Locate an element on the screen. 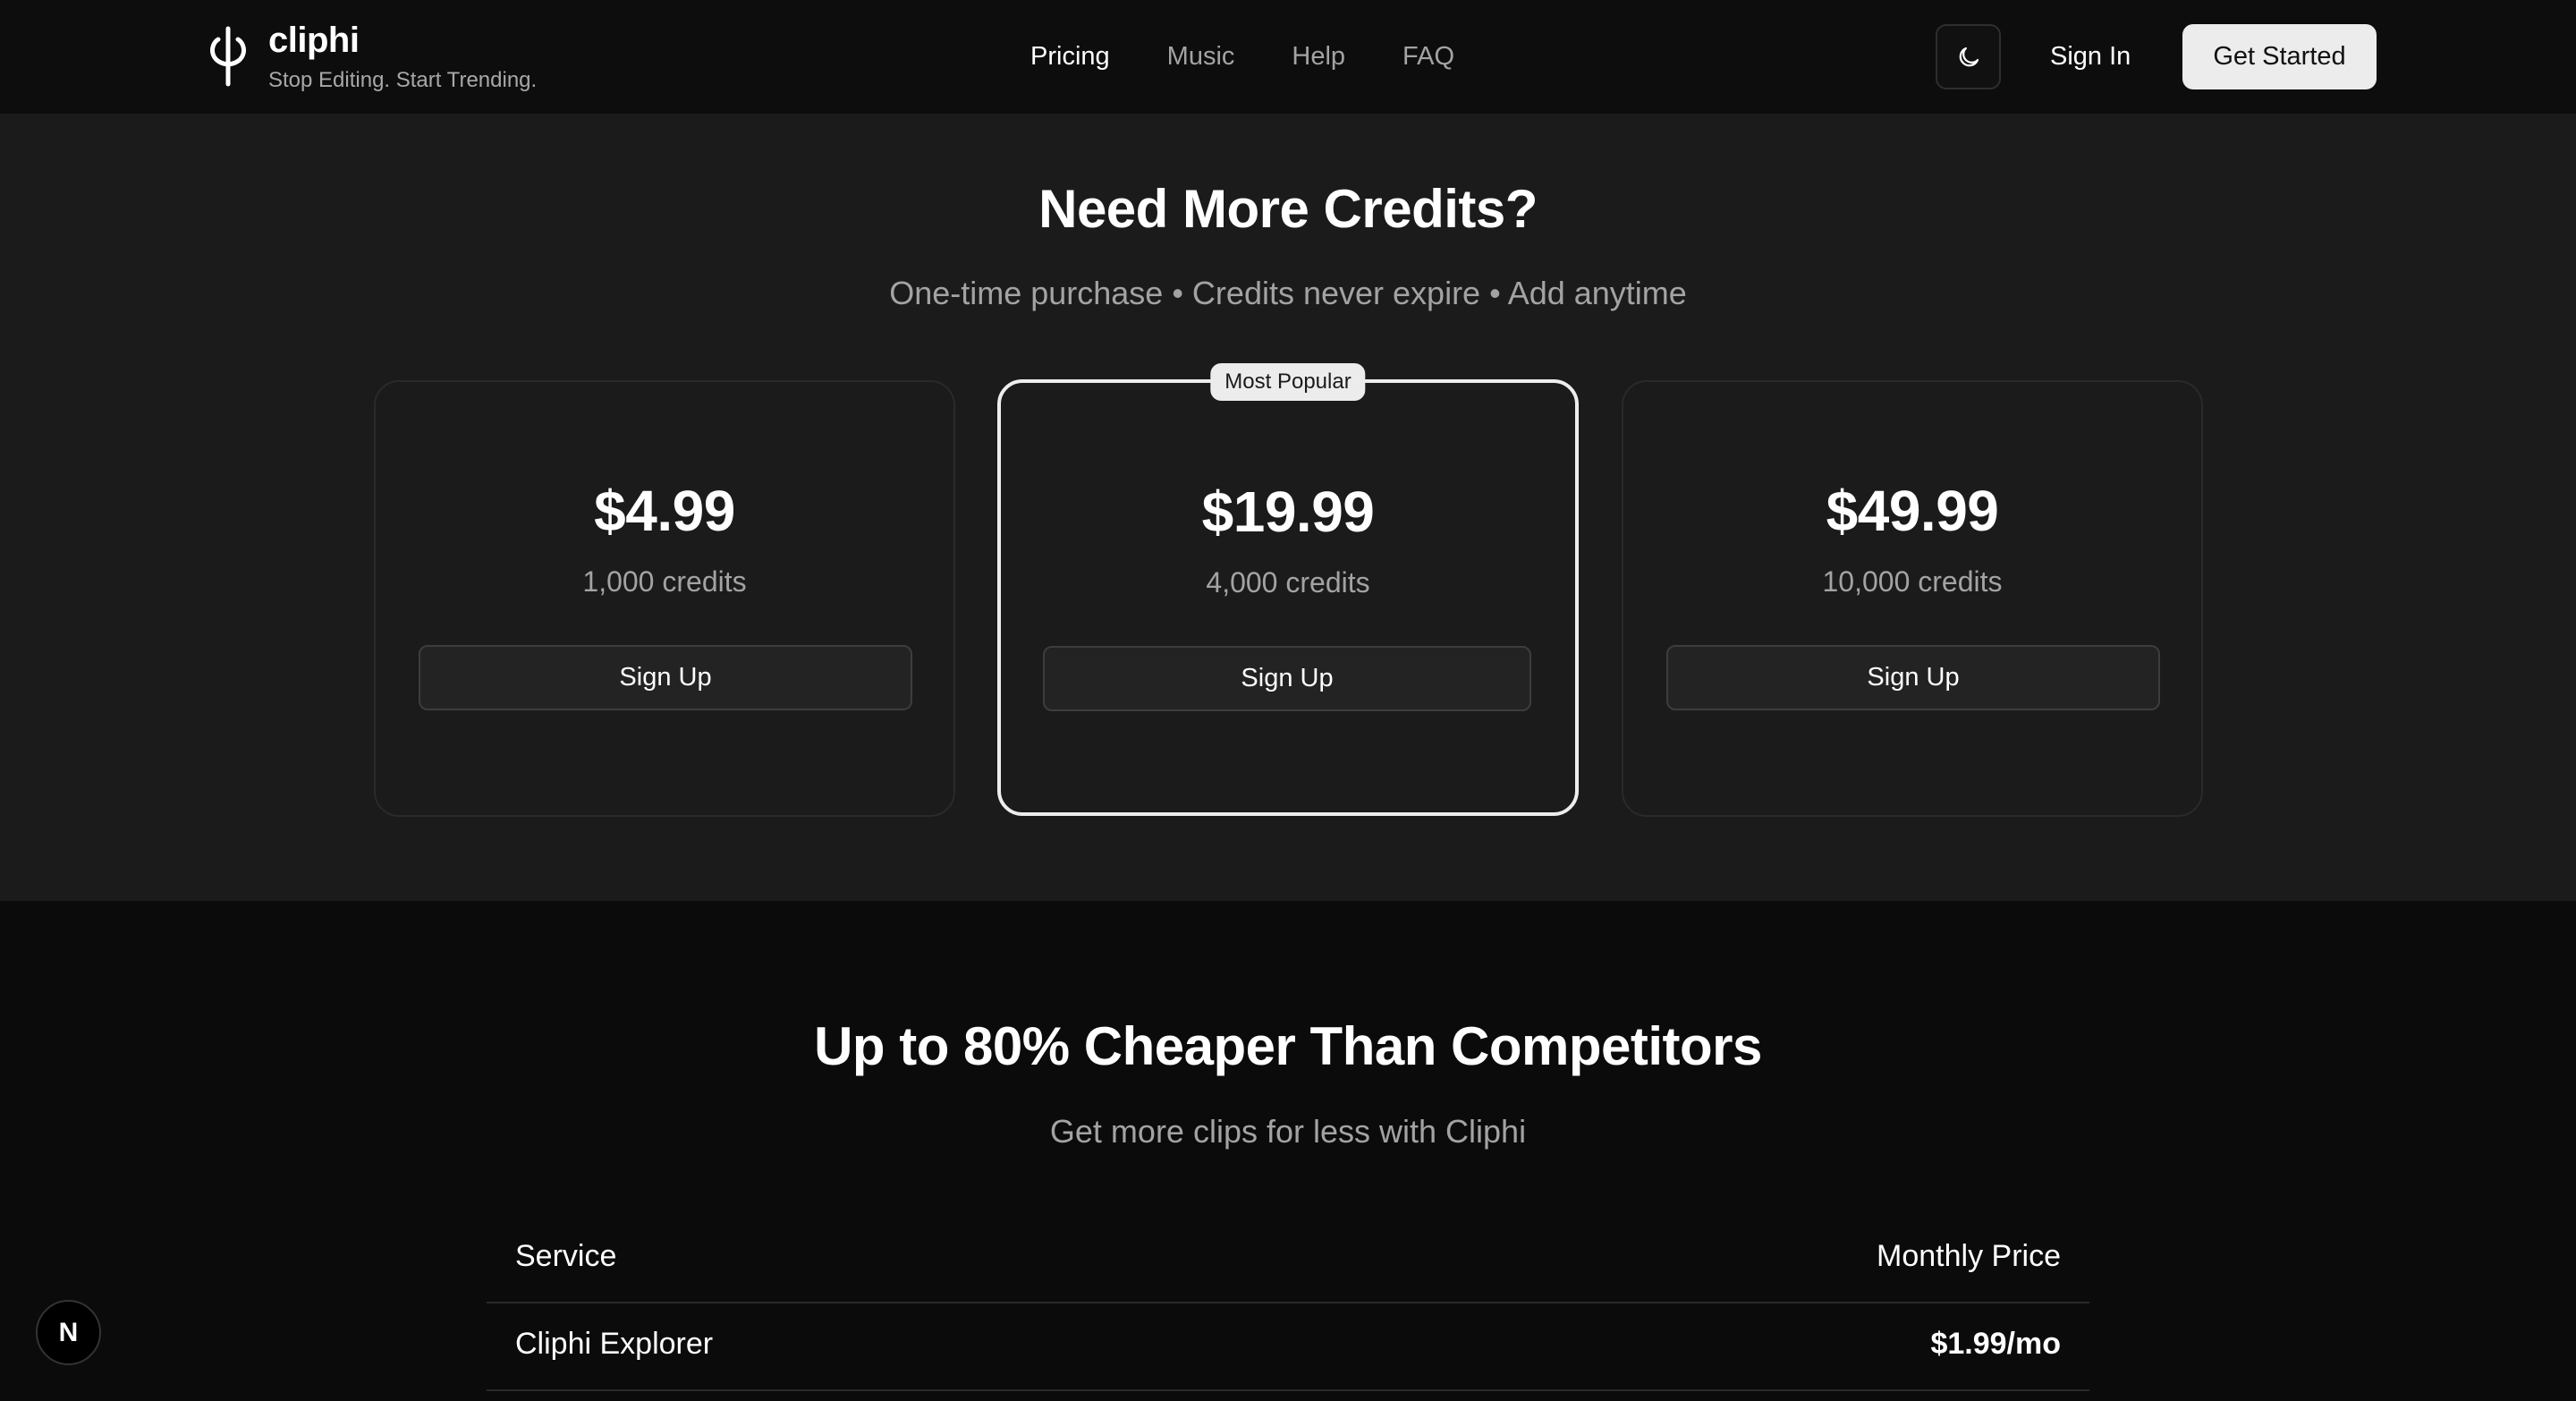  moon-icon is located at coordinates (1969, 56).